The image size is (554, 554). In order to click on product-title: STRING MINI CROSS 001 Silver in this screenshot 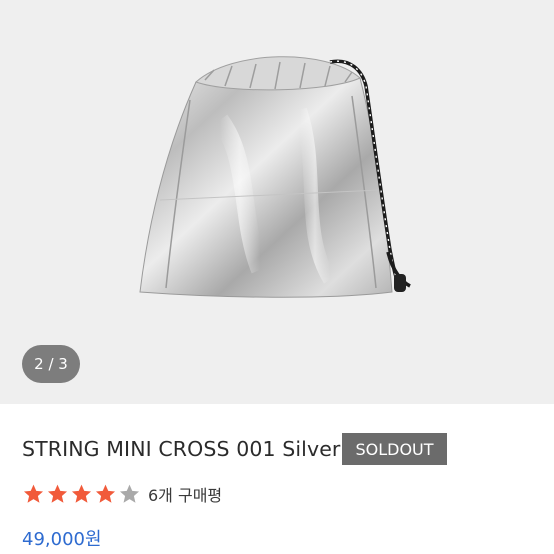, I will do `click(181, 449)`.